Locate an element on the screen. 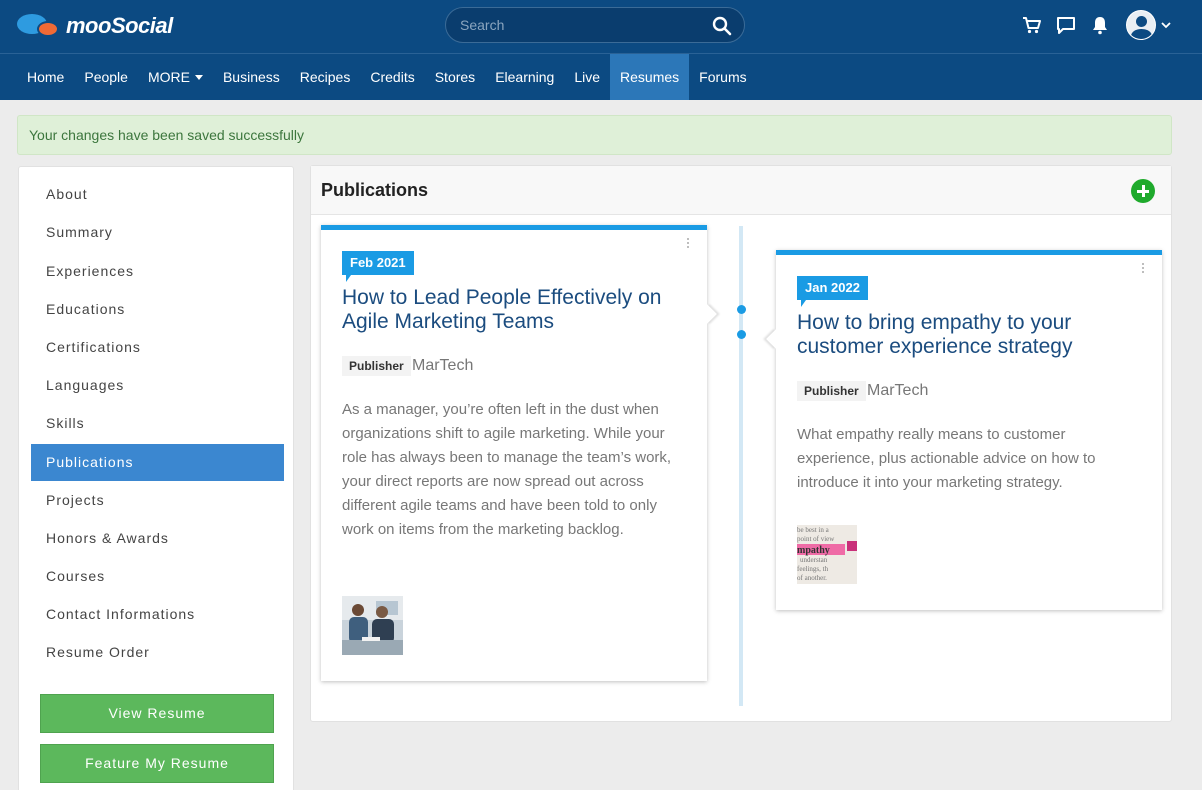  user-menu is located at coordinates (1149, 25).